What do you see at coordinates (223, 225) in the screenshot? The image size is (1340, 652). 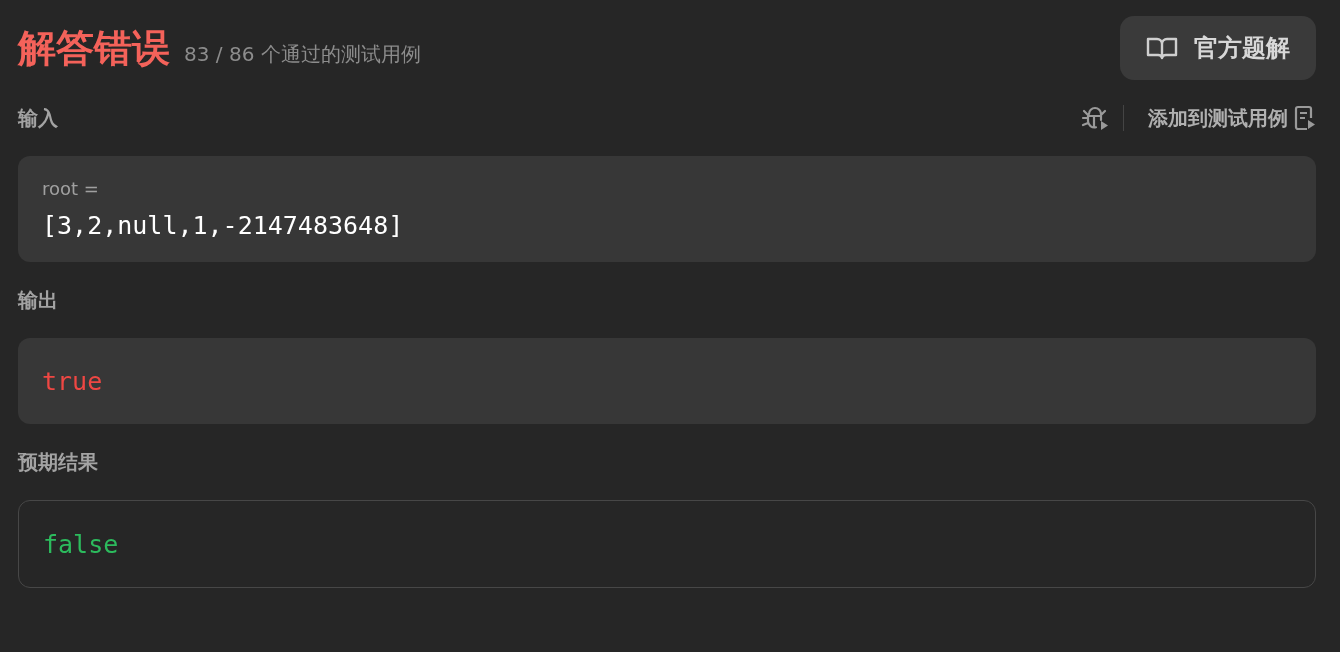 I see `field-value: [3,2,null,1,-2147483648]` at bounding box center [223, 225].